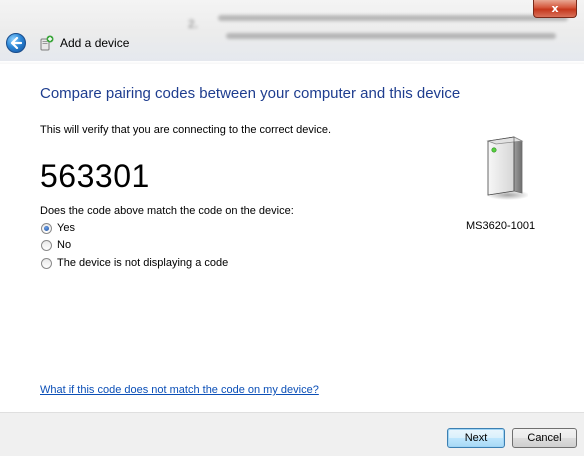 This screenshot has height=456, width=584. I want to click on radio-label-yes: Yes, so click(66, 228).